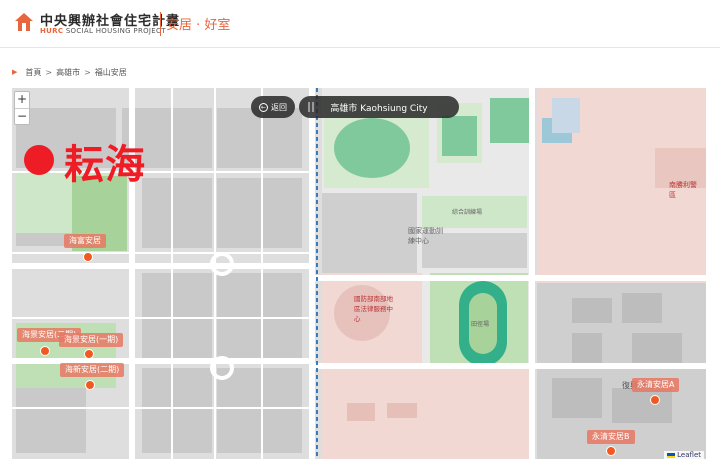 This screenshot has width=720, height=459. What do you see at coordinates (671, 455) in the screenshot?
I see `leaflet-flag-icon` at bounding box center [671, 455].